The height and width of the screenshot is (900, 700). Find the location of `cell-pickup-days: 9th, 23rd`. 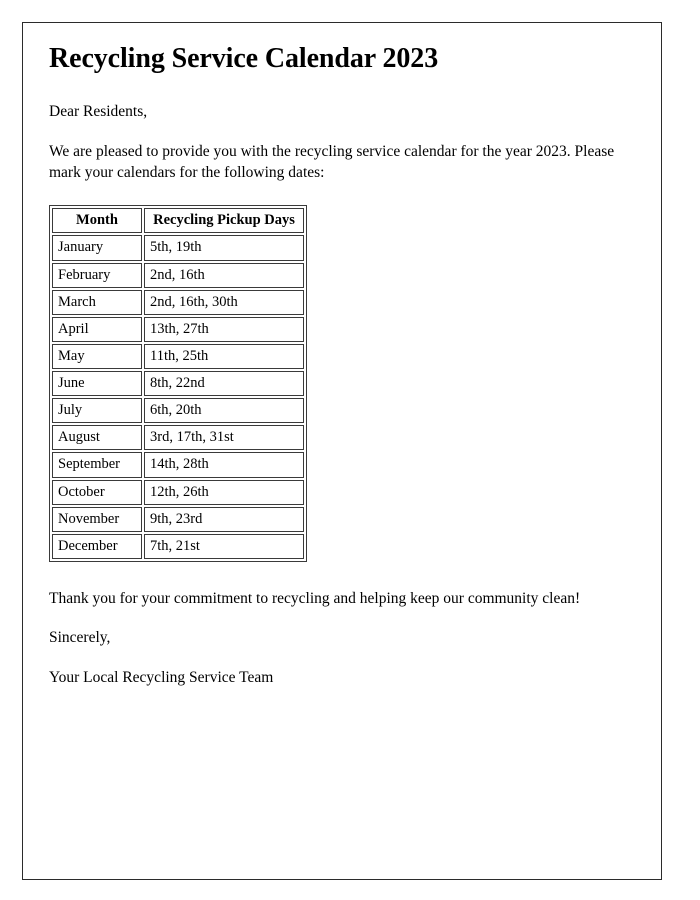

cell-pickup-days: 9th, 23rd is located at coordinates (224, 519).